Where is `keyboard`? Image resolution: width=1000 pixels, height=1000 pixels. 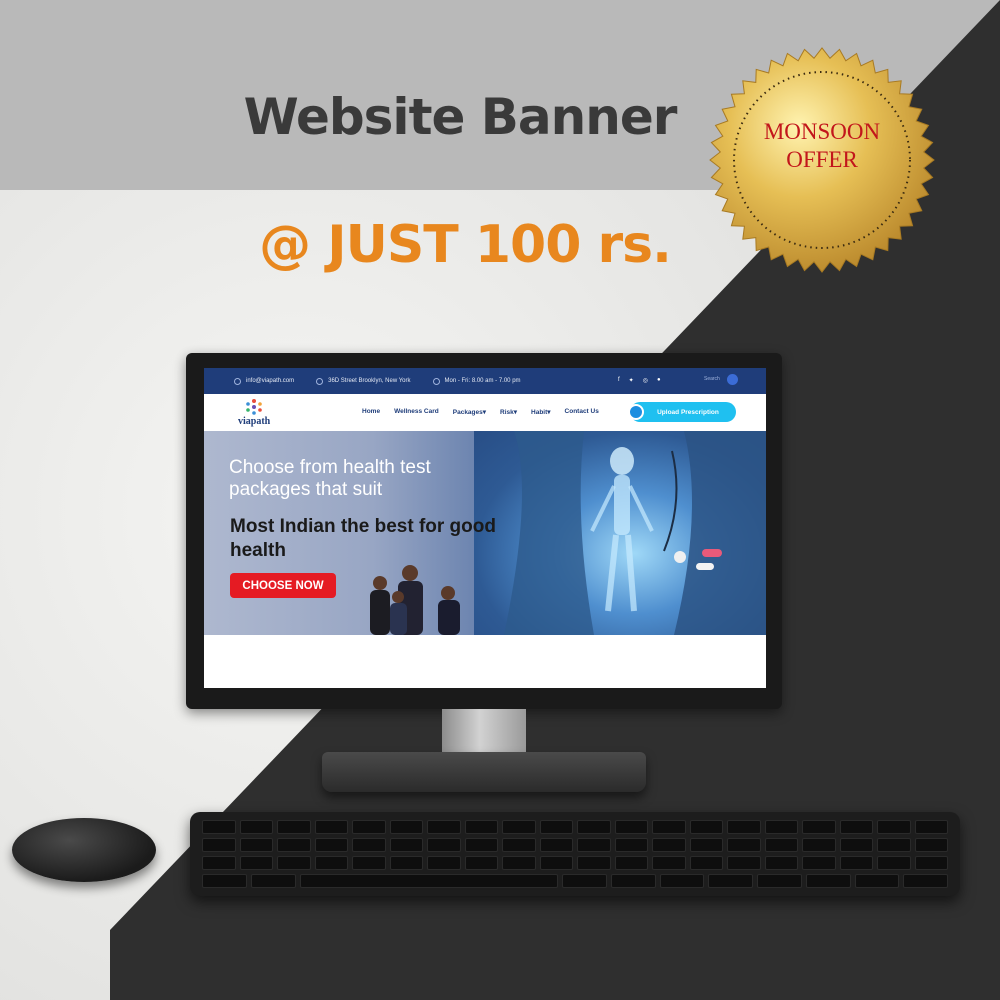
keyboard is located at coordinates (575, 854).